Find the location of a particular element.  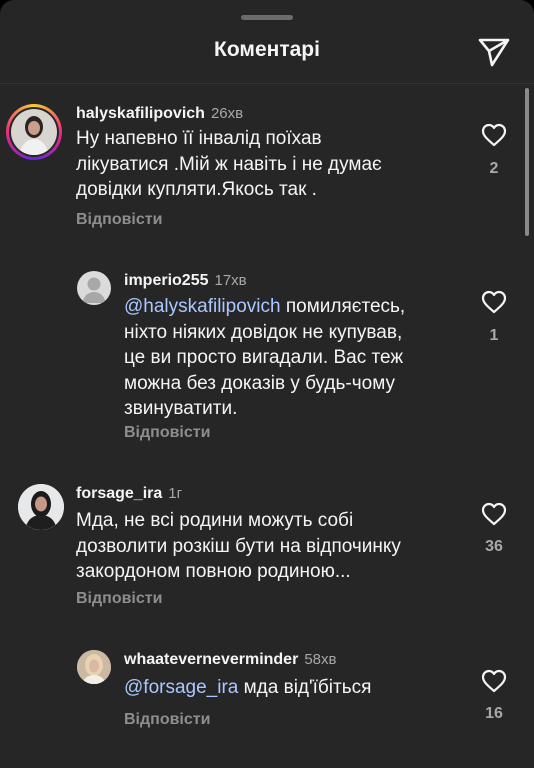

like-count: 16 is located at coordinates (494, 713).